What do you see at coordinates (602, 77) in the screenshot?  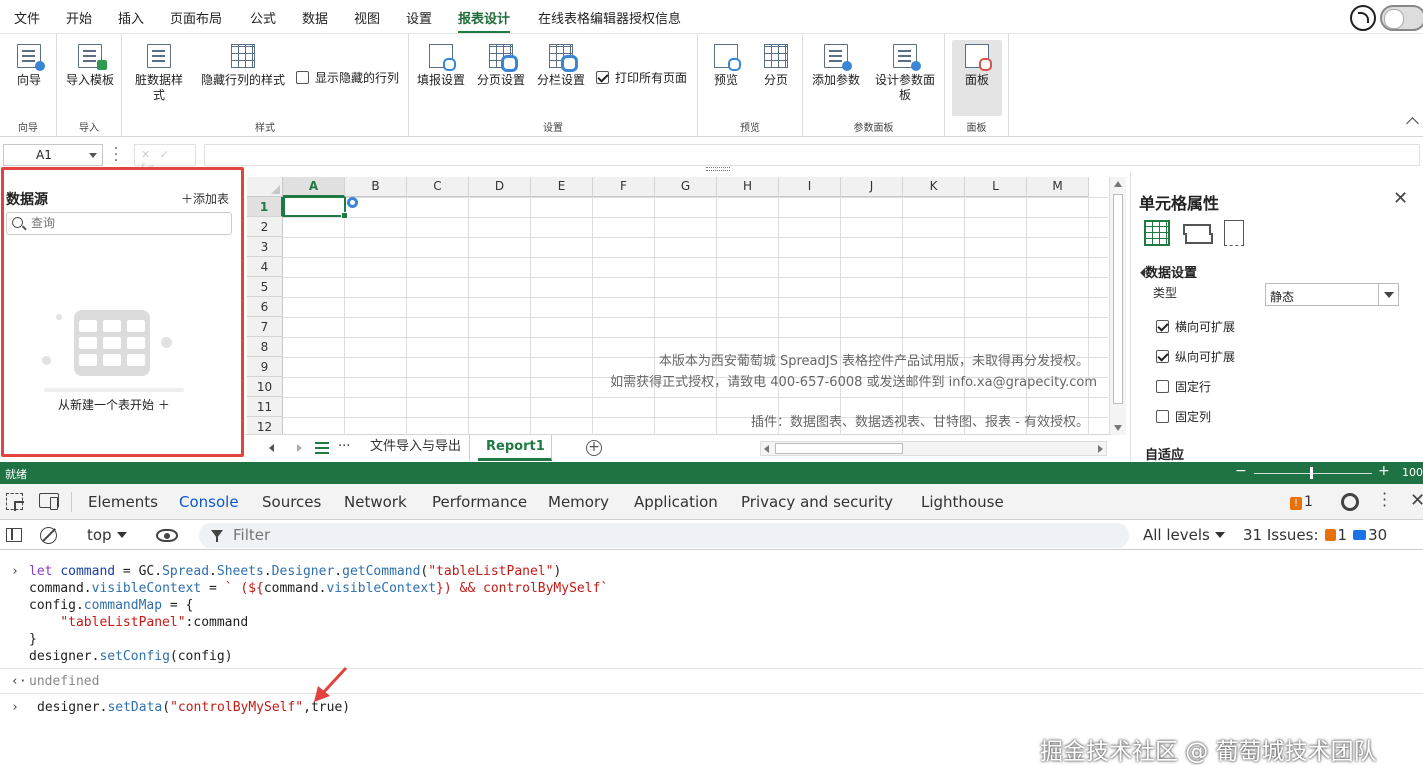 I see `print-all-box` at bounding box center [602, 77].